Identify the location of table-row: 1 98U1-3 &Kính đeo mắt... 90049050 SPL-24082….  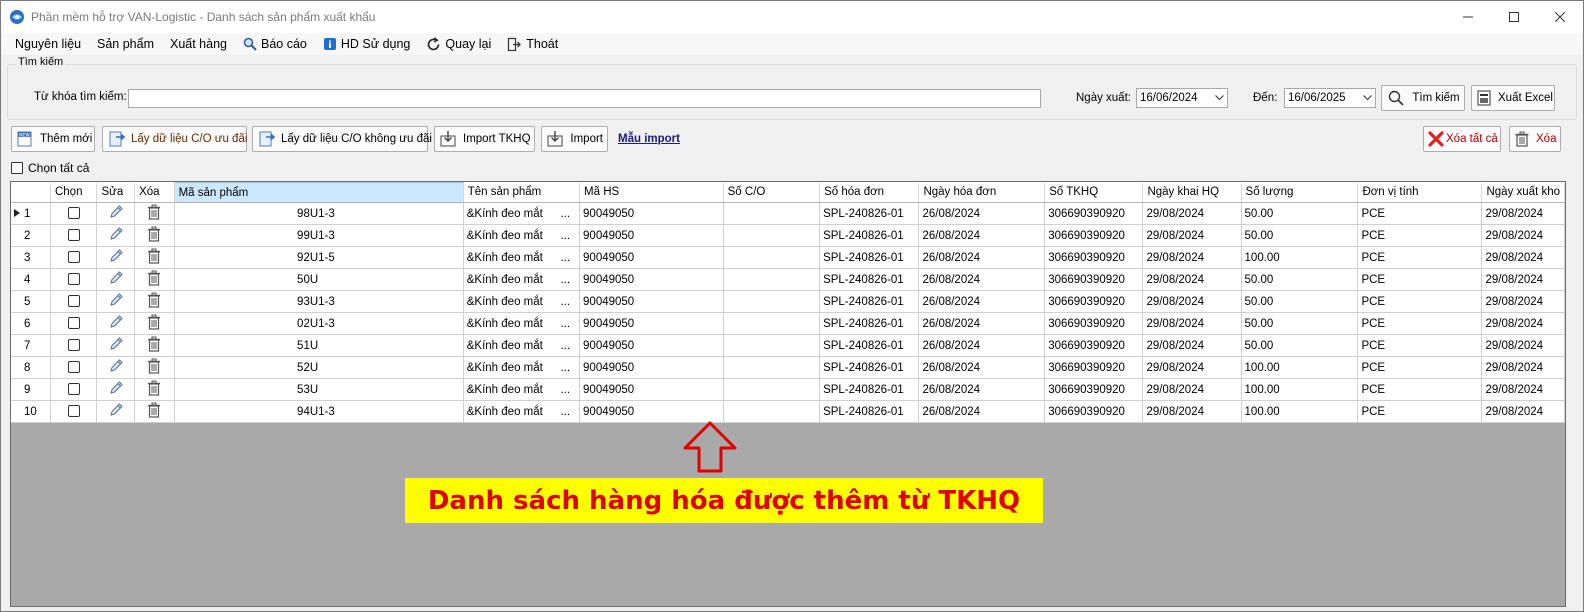
(788, 213).